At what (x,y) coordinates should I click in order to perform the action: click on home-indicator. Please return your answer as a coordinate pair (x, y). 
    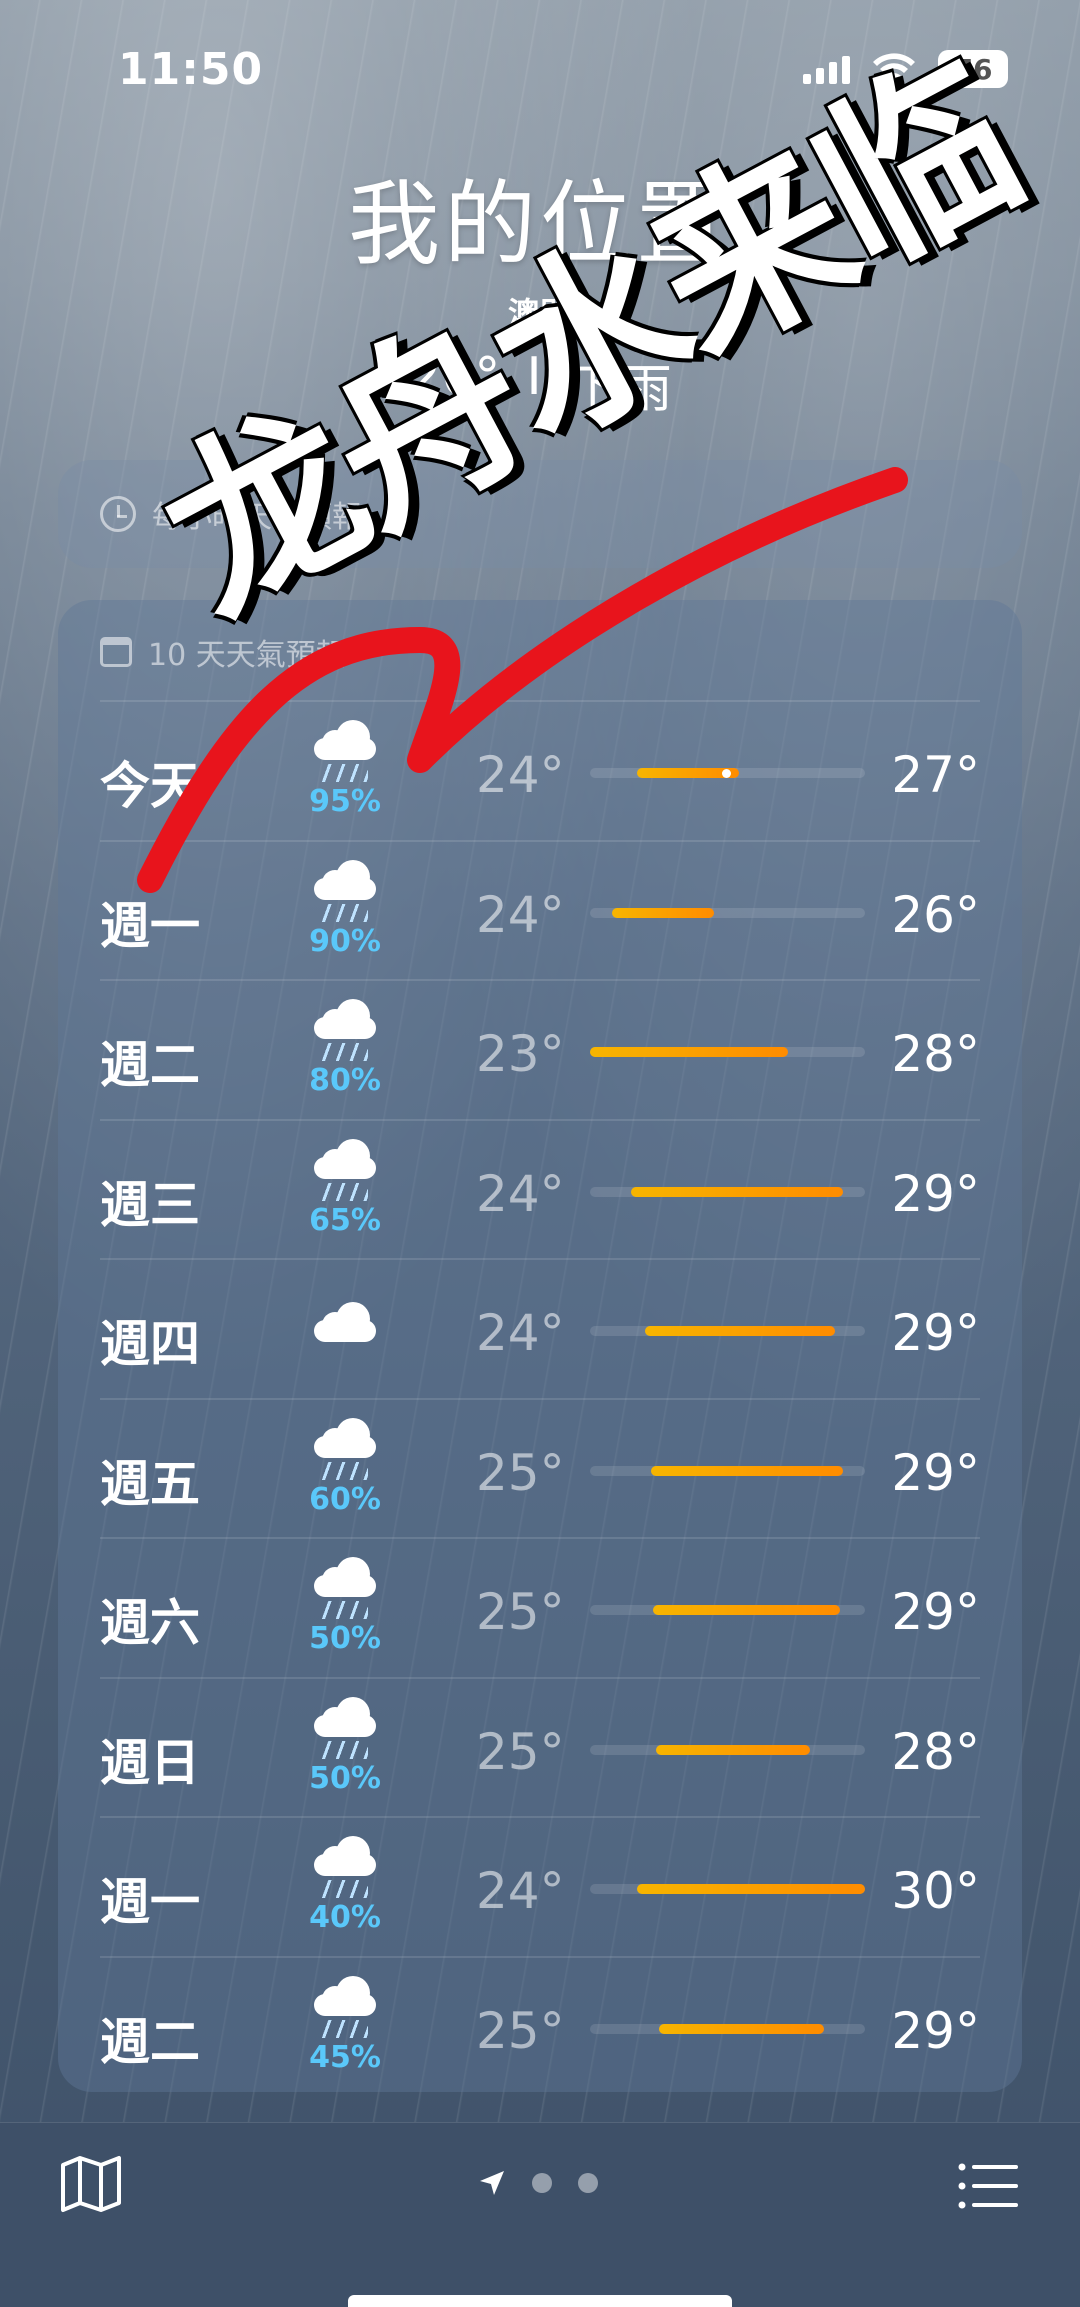
    Looking at the image, I should click on (540, 2301).